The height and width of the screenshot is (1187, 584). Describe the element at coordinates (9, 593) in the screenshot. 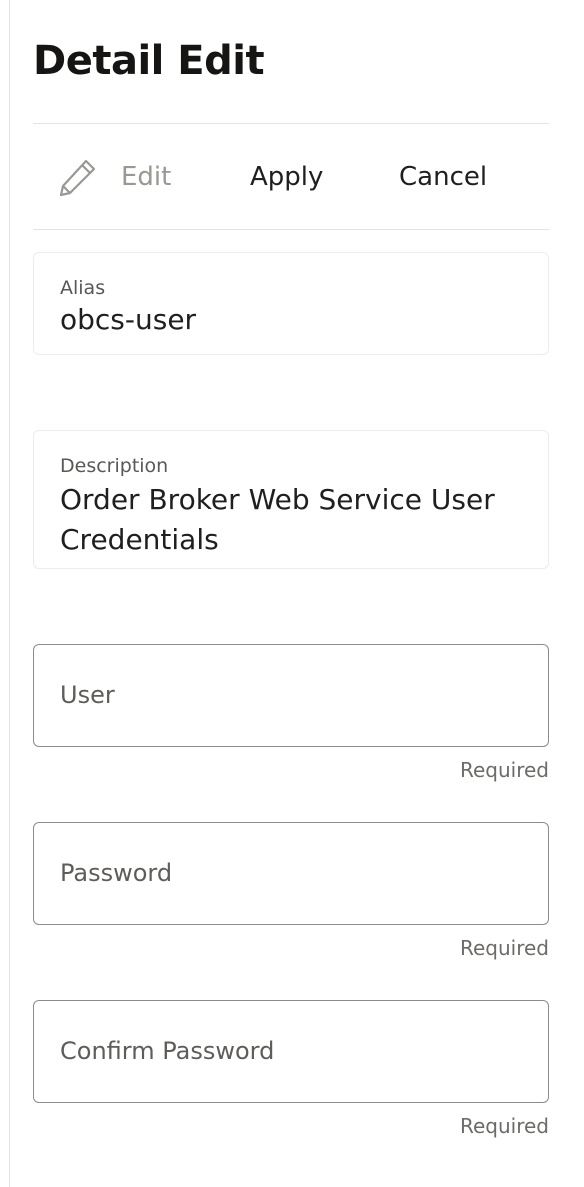

I see `left-divider` at that location.